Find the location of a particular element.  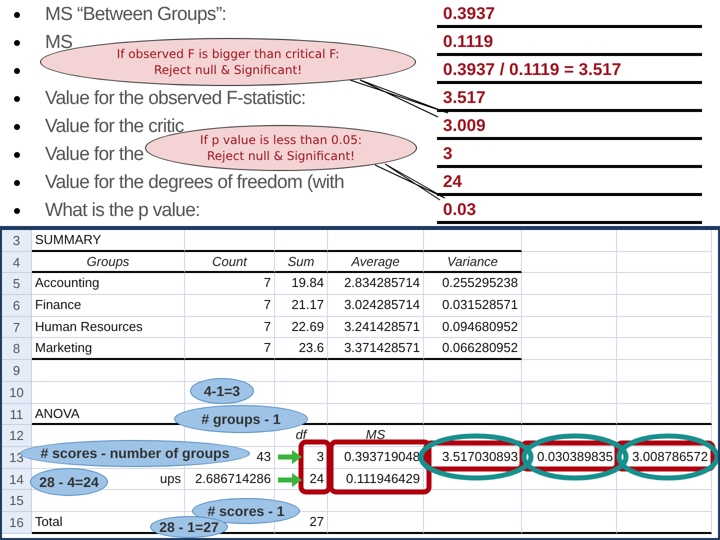

note-text: If p value is less than 0.05: Reject null & Significant! is located at coordinates (281, 148).